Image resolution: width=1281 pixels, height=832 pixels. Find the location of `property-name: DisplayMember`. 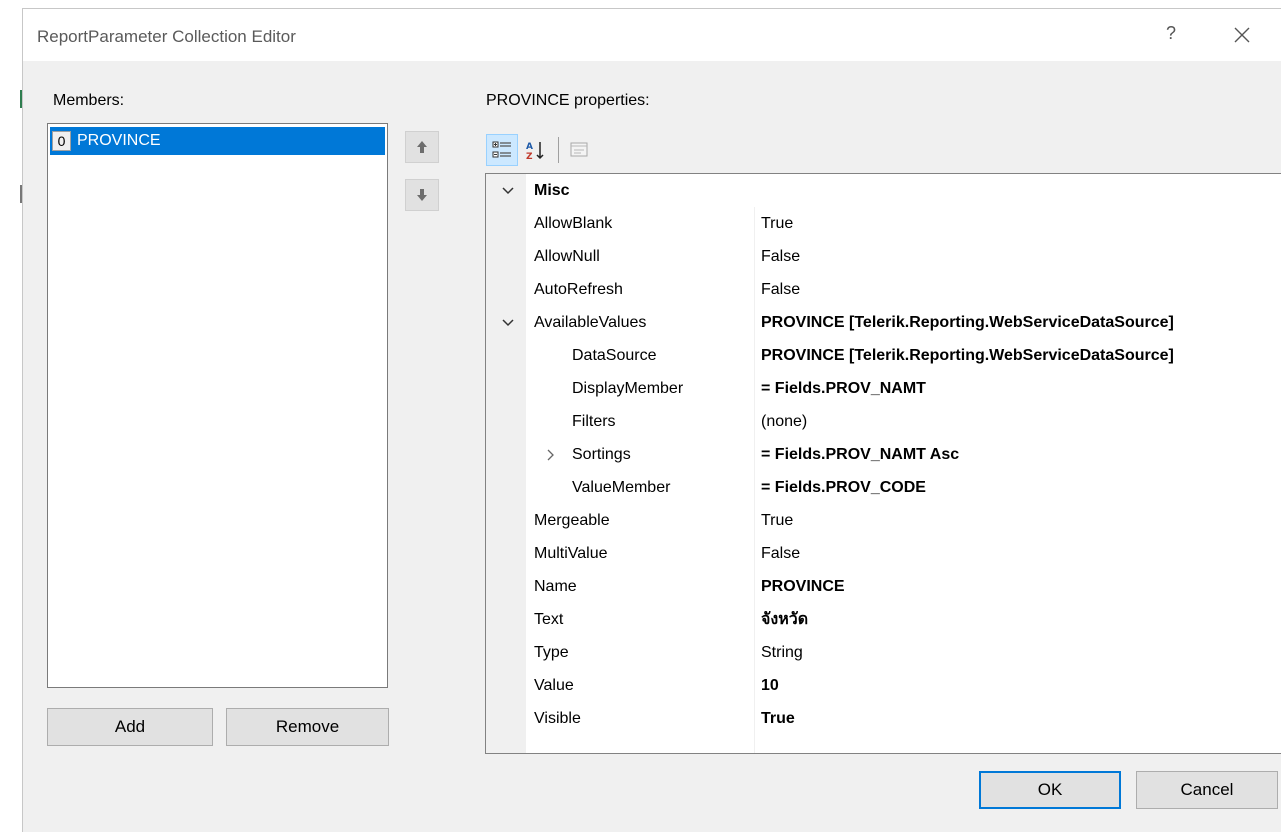

property-name: DisplayMember is located at coordinates (628, 388).